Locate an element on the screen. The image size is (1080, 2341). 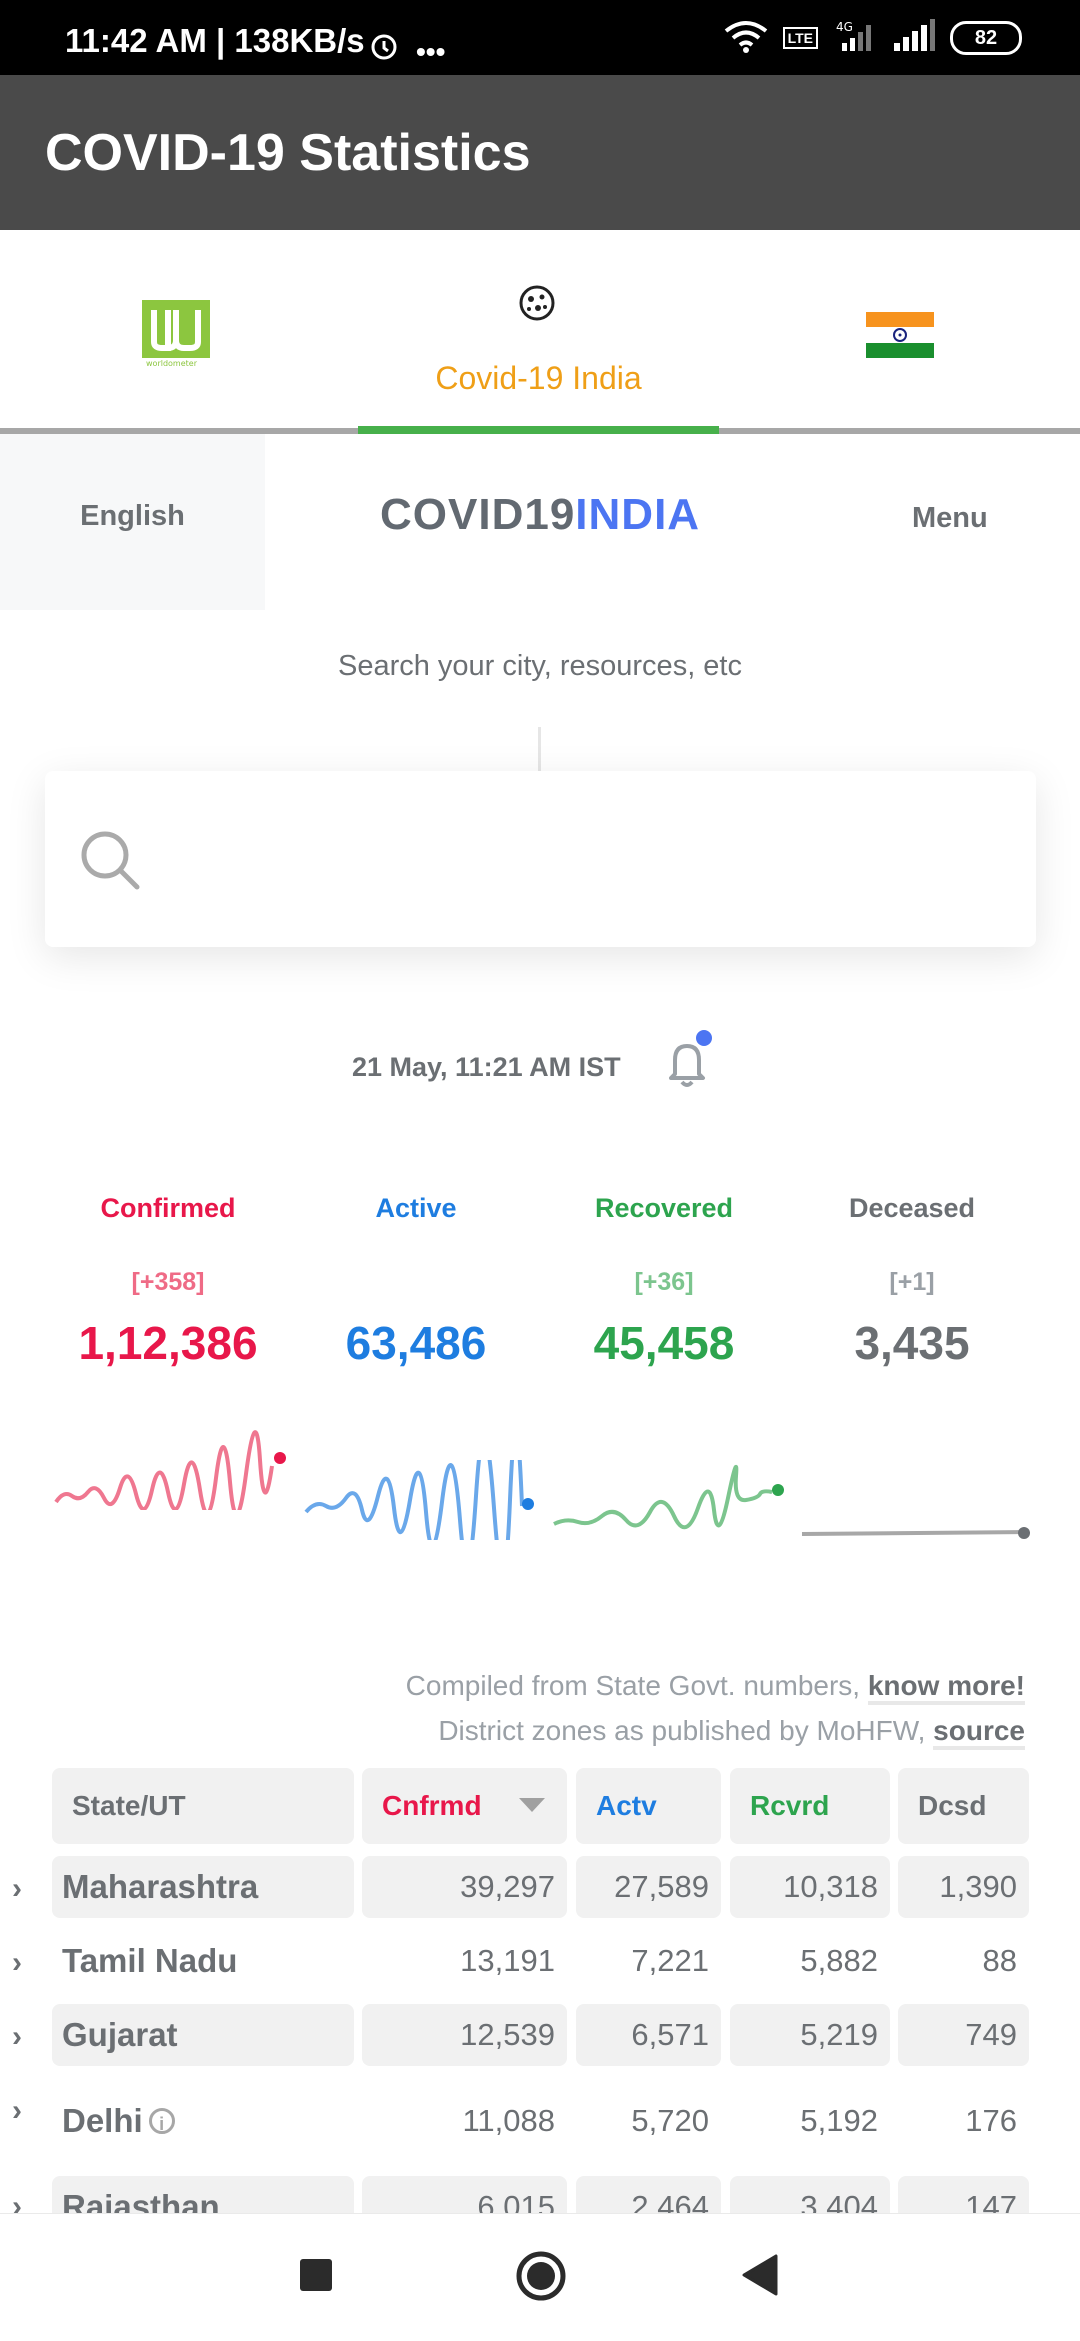
column-header-state: State/UT is located at coordinates (203, 1806).